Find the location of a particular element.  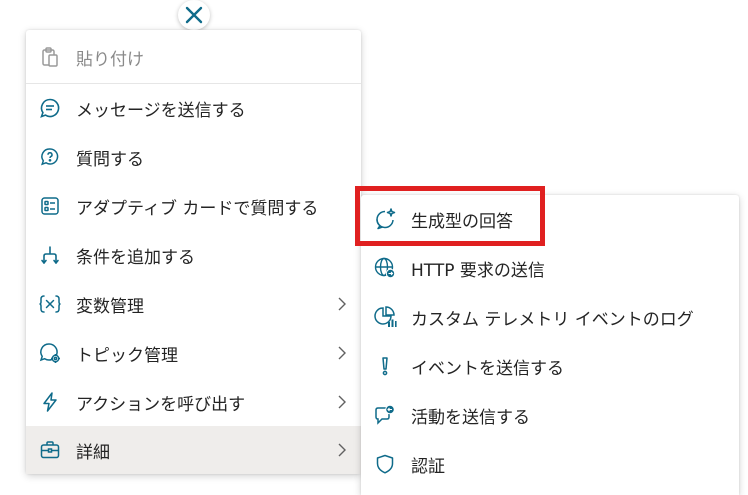

activity-send-icon is located at coordinates (385, 415).